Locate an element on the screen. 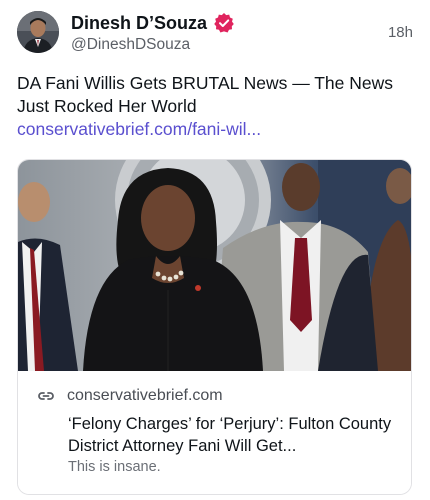 Image resolution: width=430 pixels, height=500 pixels. post-header: Dinesh D’Souza @DineshDSouza 18h is located at coordinates (215, 32).